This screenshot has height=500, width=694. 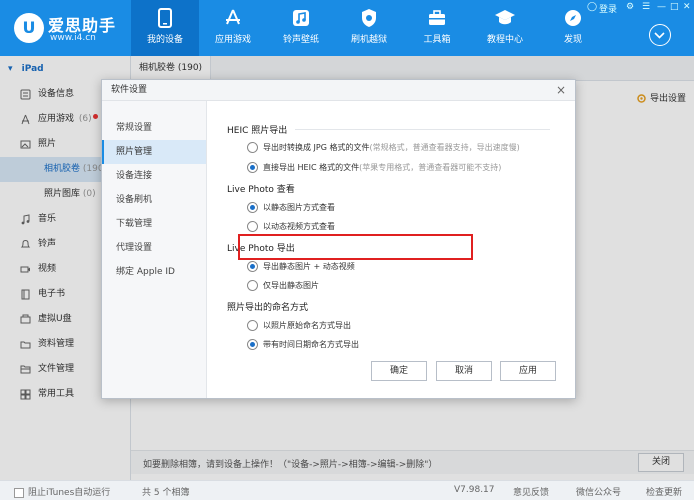 I want to click on graduation-cap-icon, so click(x=505, y=17).